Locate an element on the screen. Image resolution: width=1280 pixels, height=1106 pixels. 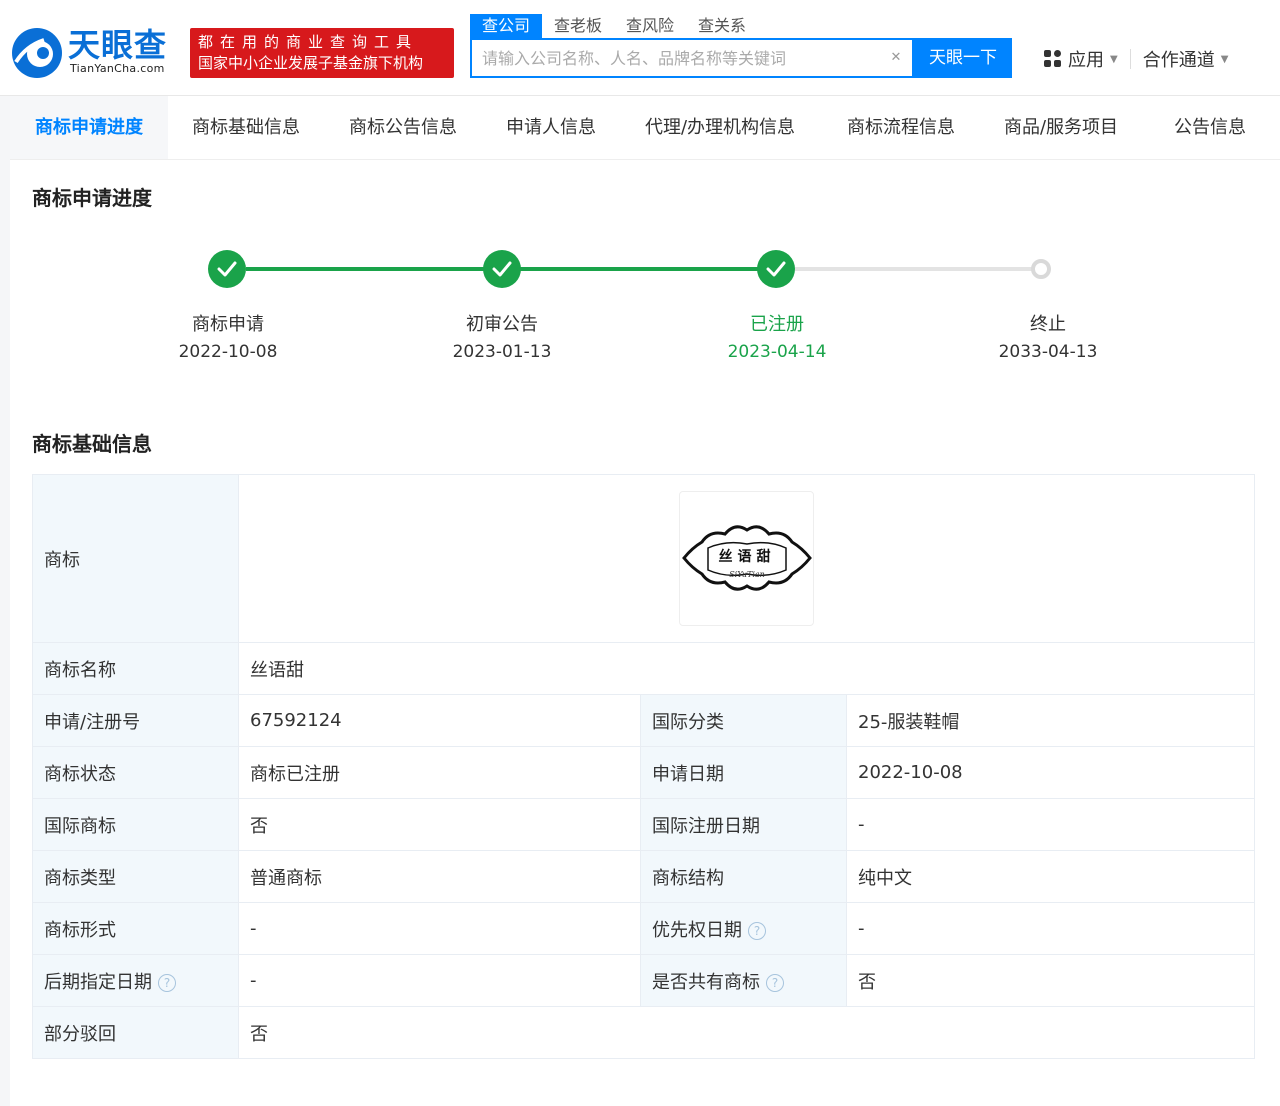
step-date: 2023-01-13 is located at coordinates (502, 352).